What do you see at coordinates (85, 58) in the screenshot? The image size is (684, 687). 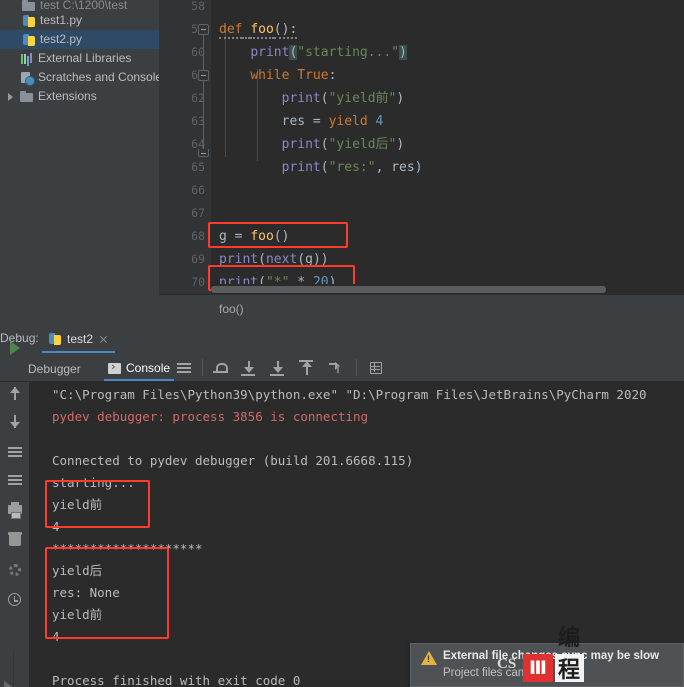 I see `tree-item-label: External Libraries` at bounding box center [85, 58].